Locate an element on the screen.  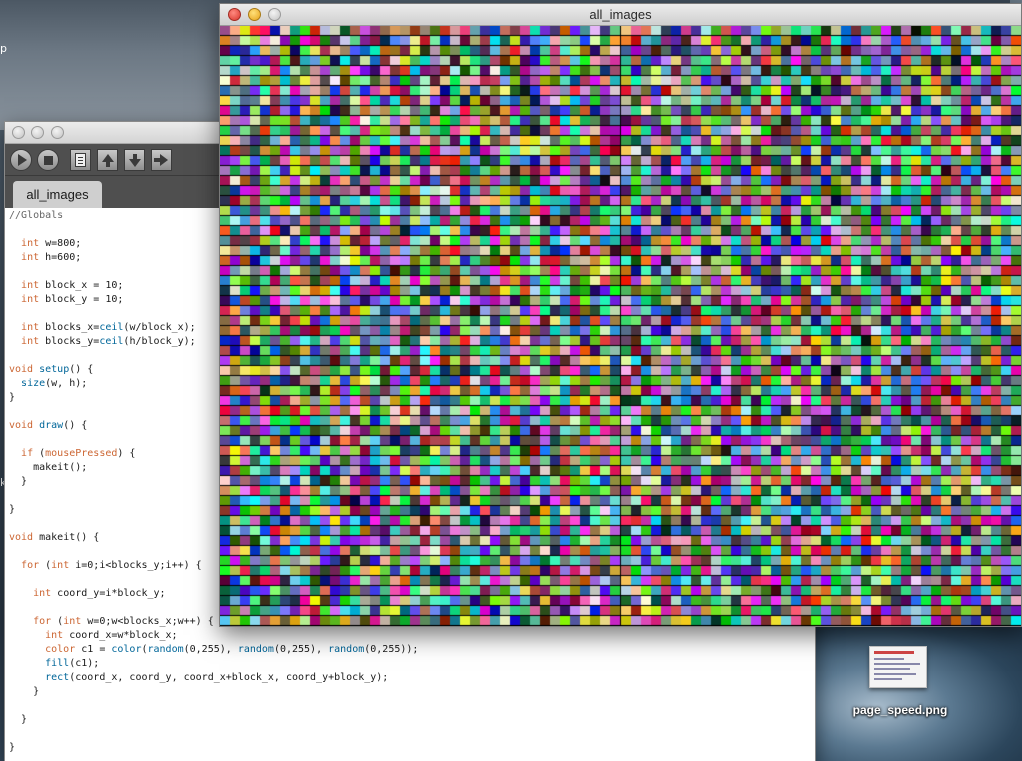
save-arrow-icon is located at coordinates (134, 160).